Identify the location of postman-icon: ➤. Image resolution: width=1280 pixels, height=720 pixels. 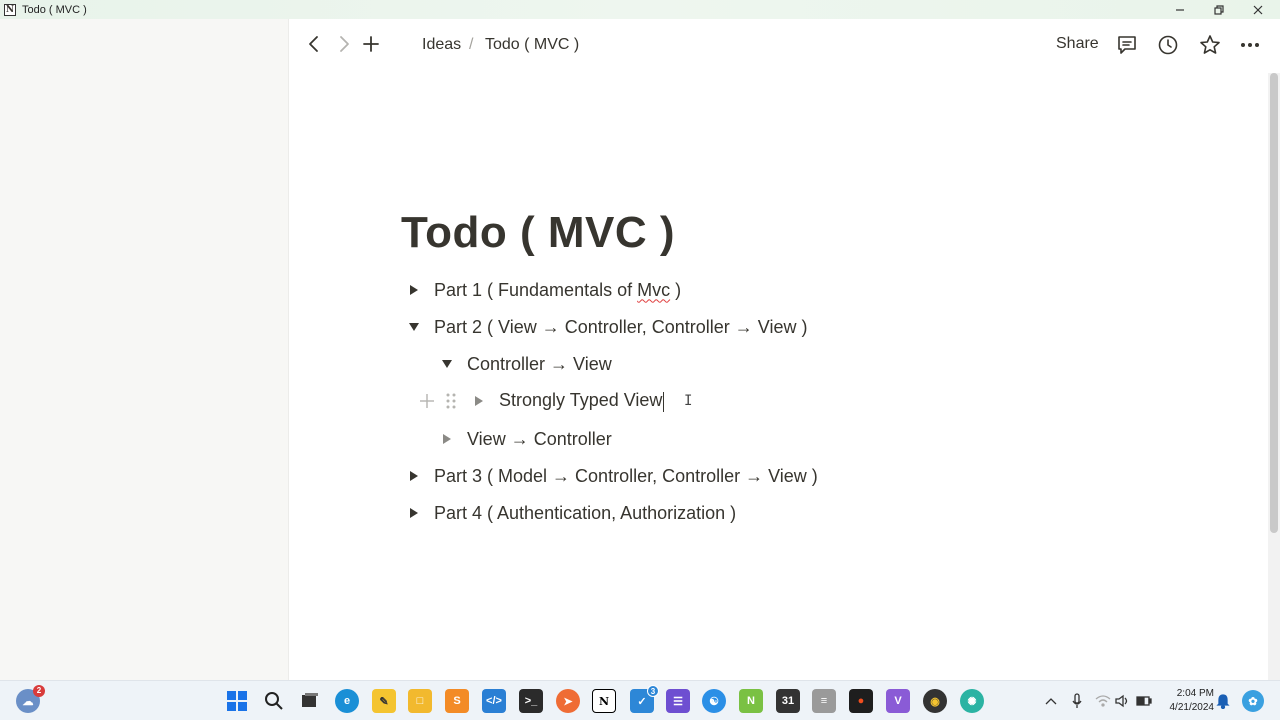
(568, 701).